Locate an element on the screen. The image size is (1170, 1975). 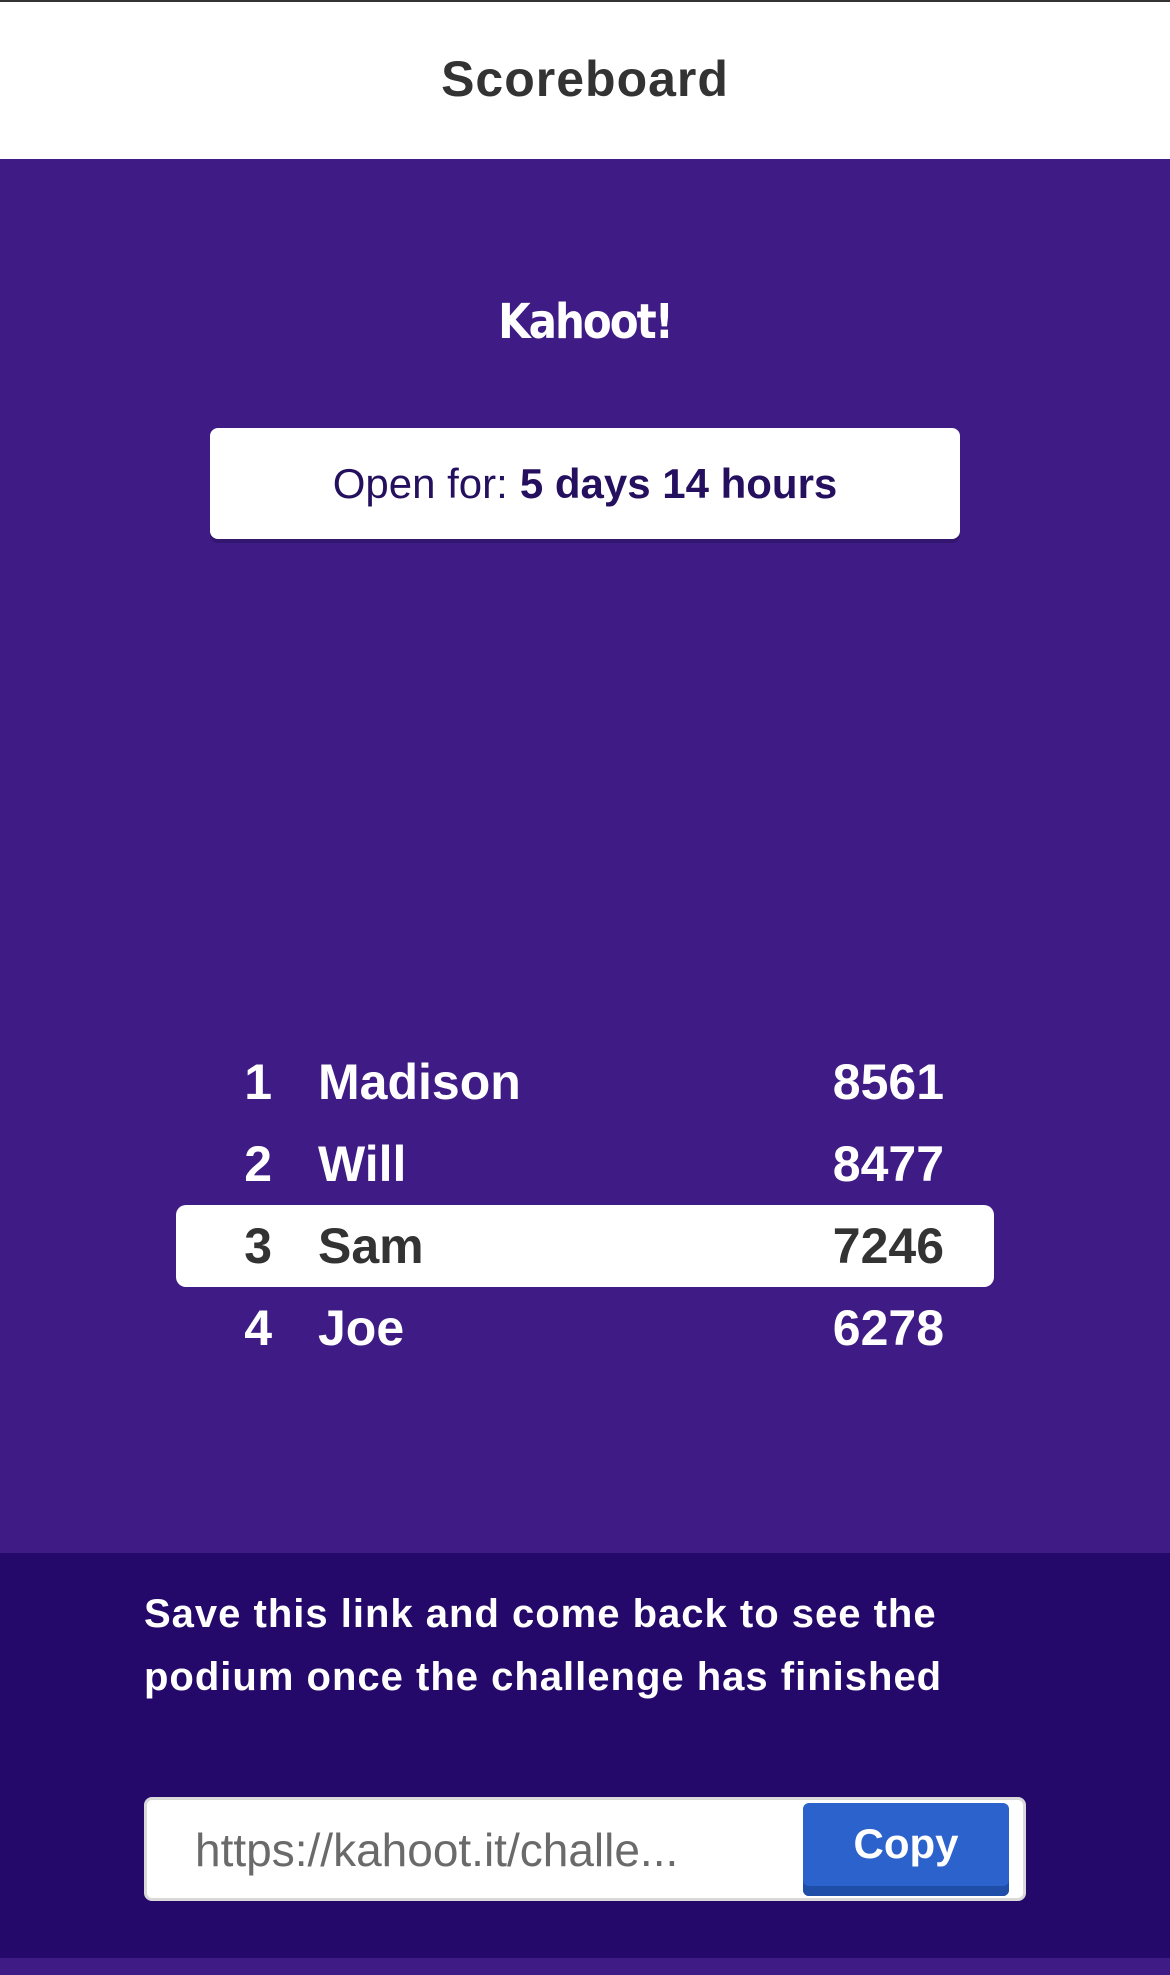
player-name: Sam is located at coordinates (371, 1246).